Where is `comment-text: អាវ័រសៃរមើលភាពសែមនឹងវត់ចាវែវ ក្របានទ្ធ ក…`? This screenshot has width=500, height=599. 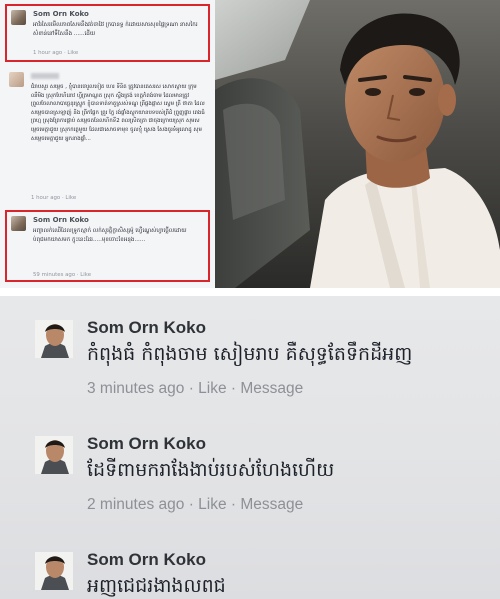 comment-text: អាវ័រសៃរមើលភាពសែមនឹងវត់ចាវែវ ក្របានទ្ធ ក… is located at coordinates (115, 29).